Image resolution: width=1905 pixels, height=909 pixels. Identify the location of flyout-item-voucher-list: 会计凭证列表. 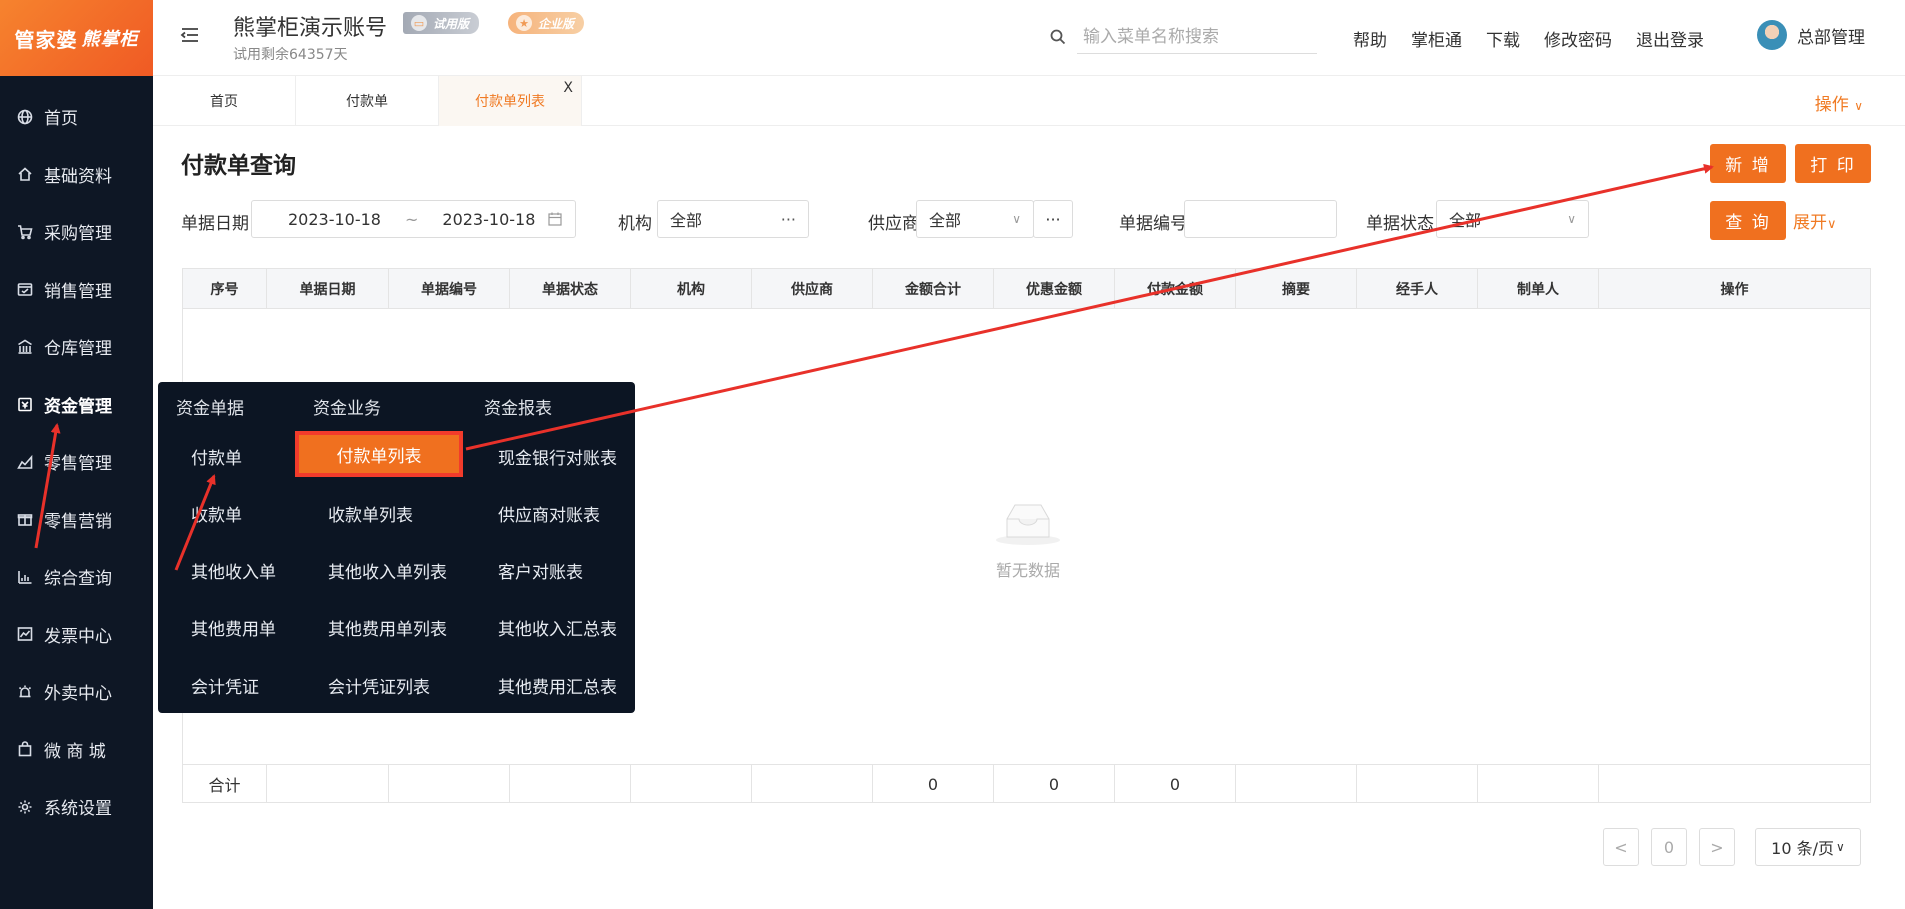
(379, 685).